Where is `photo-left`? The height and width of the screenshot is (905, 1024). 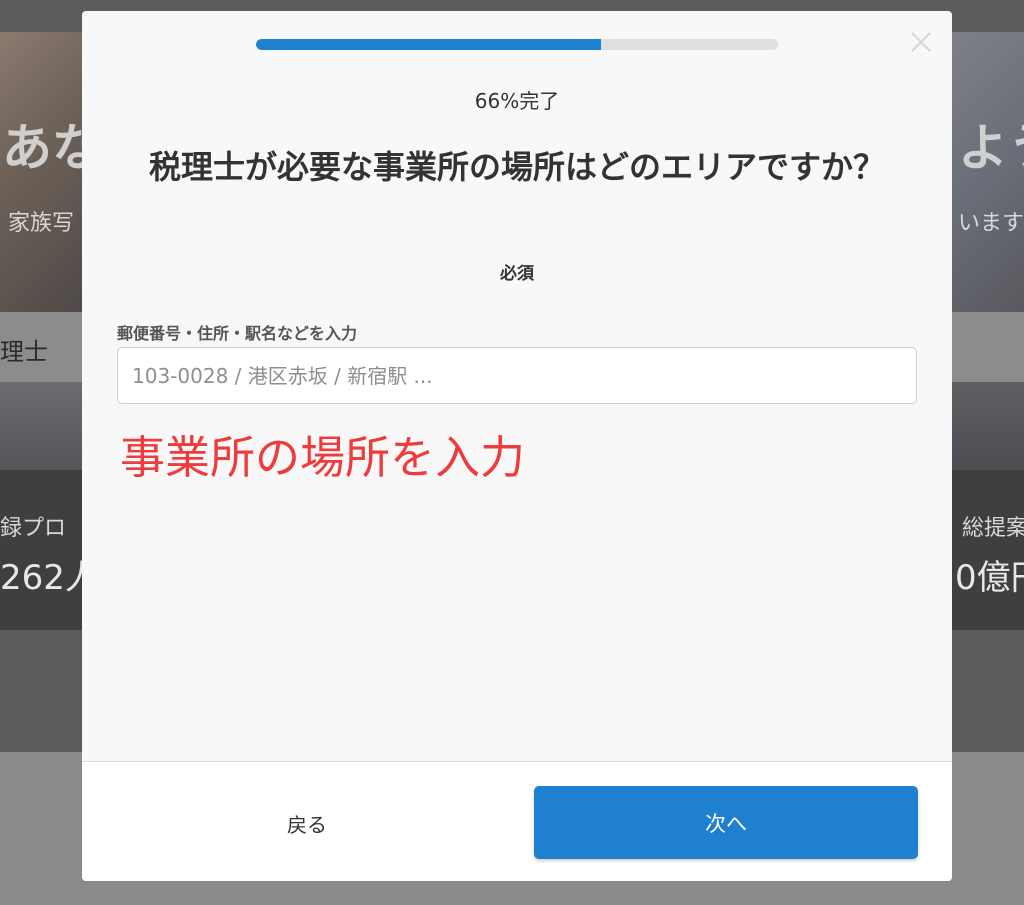 photo-left is located at coordinates (41, 426).